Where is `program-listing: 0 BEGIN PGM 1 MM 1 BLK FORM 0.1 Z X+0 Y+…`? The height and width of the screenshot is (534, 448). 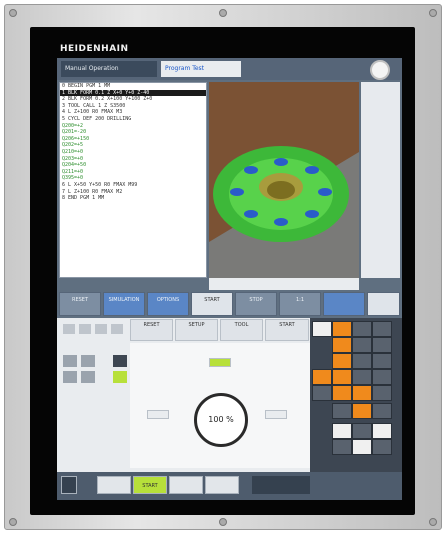
program-listing: 0 BEGIN PGM 1 MM 1 BLK FORM 0.1 Z X+0 Y+… is located at coordinates (133, 180).